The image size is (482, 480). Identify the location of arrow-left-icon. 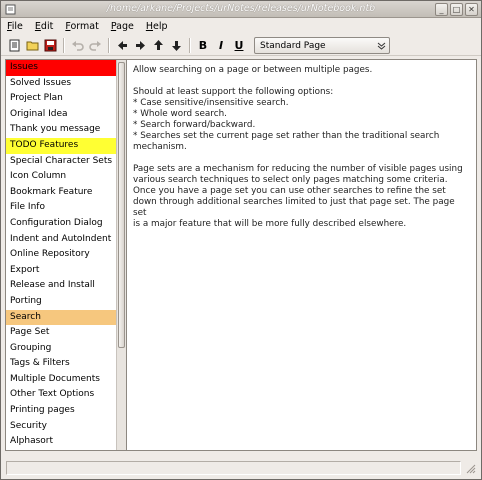
(122, 45).